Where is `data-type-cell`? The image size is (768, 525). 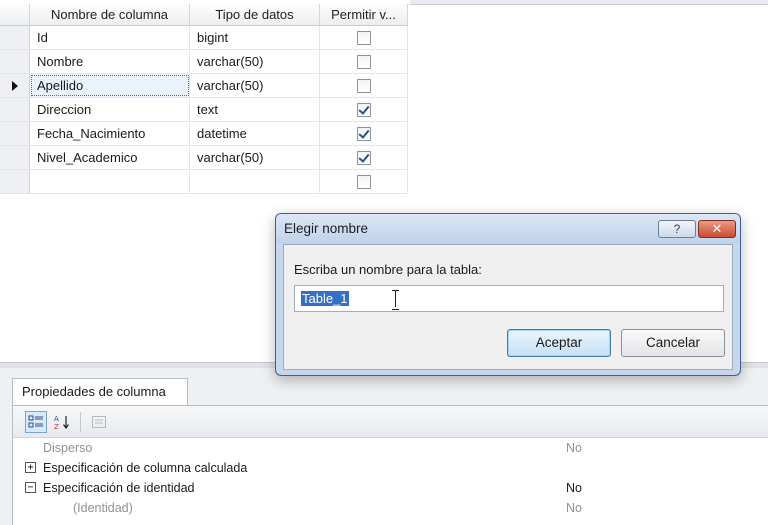 data-type-cell is located at coordinates (255, 181).